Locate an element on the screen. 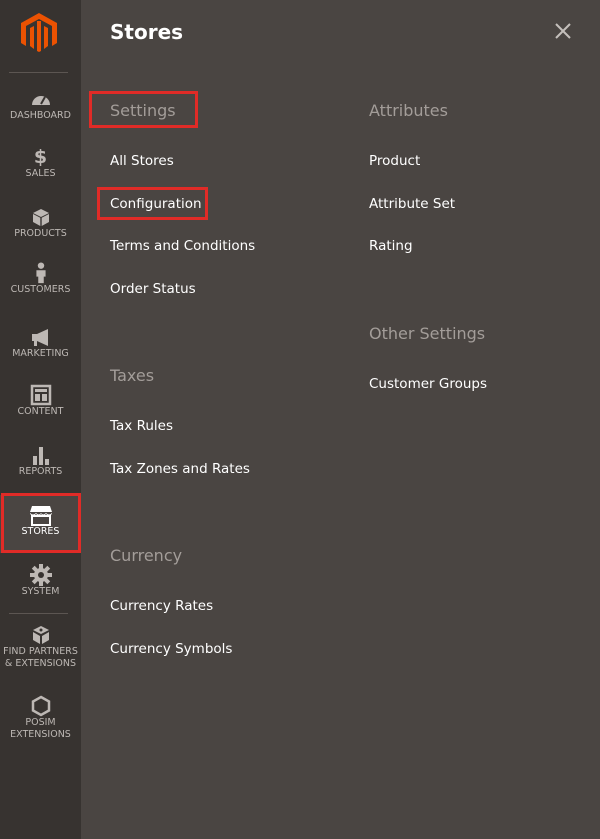  configuration-highlight-box is located at coordinates (152, 203).